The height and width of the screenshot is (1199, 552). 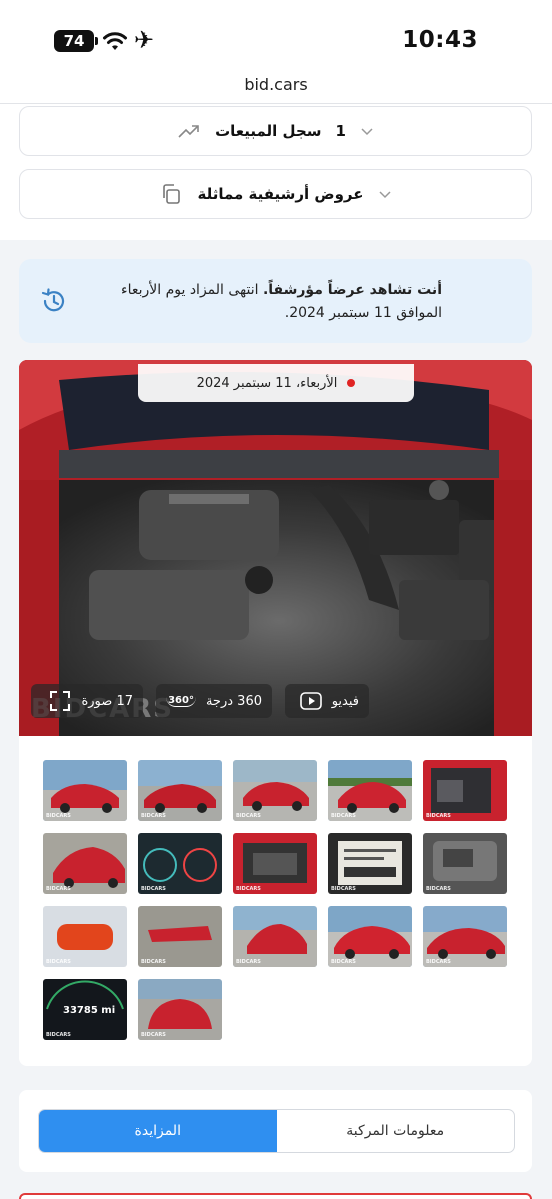 I want to click on trending-up-icon, so click(x=188, y=131).